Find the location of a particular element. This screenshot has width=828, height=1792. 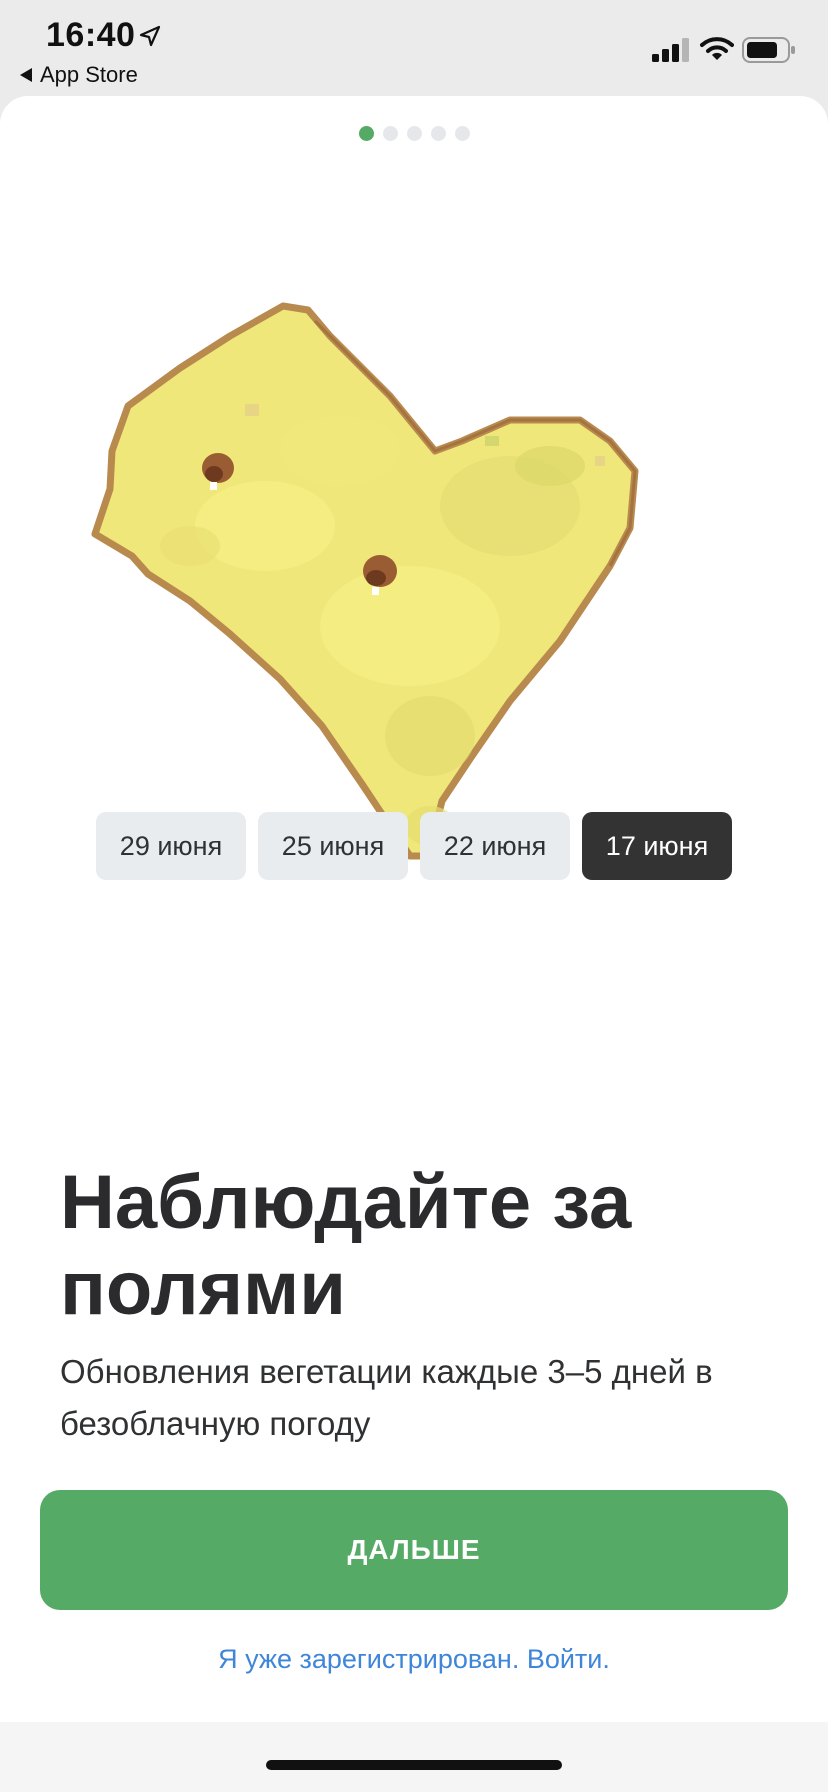

date-chip-1: 29 июня is located at coordinates (171, 846).